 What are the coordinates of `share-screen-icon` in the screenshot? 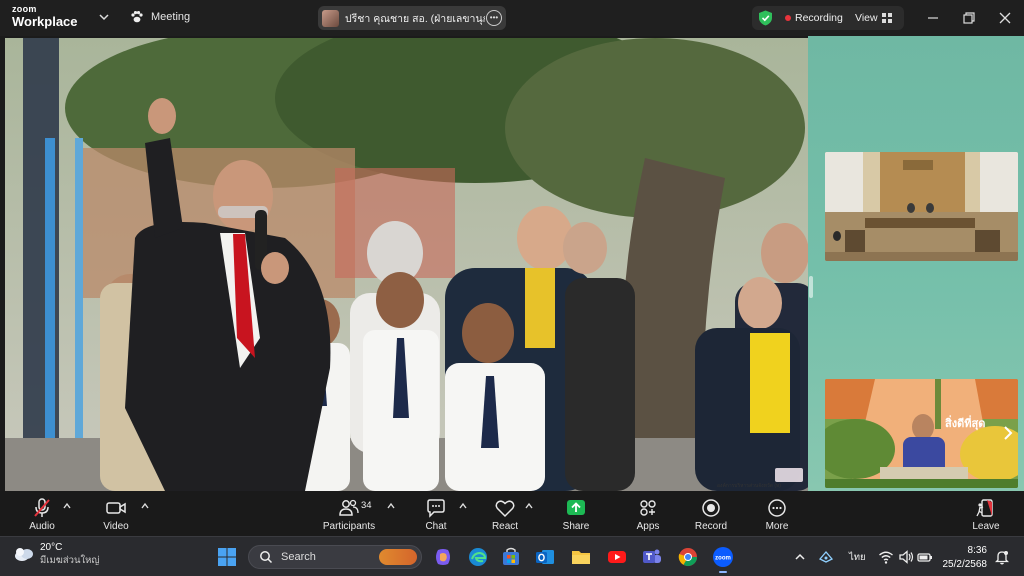 It's located at (576, 507).